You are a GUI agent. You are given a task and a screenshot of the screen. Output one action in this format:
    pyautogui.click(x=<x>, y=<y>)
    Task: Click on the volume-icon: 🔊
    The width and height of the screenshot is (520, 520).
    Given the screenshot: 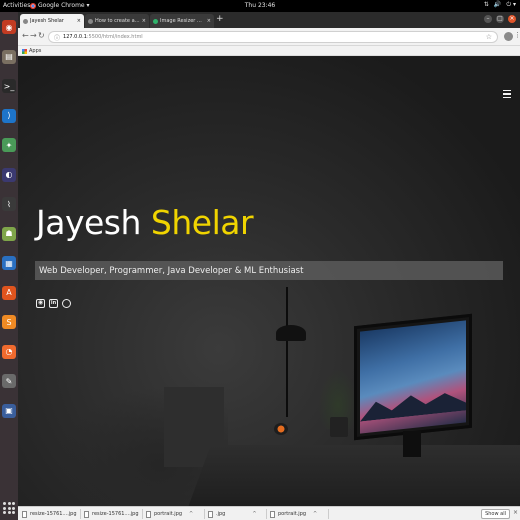 What is the action you would take?
    pyautogui.click(x=497, y=4)
    